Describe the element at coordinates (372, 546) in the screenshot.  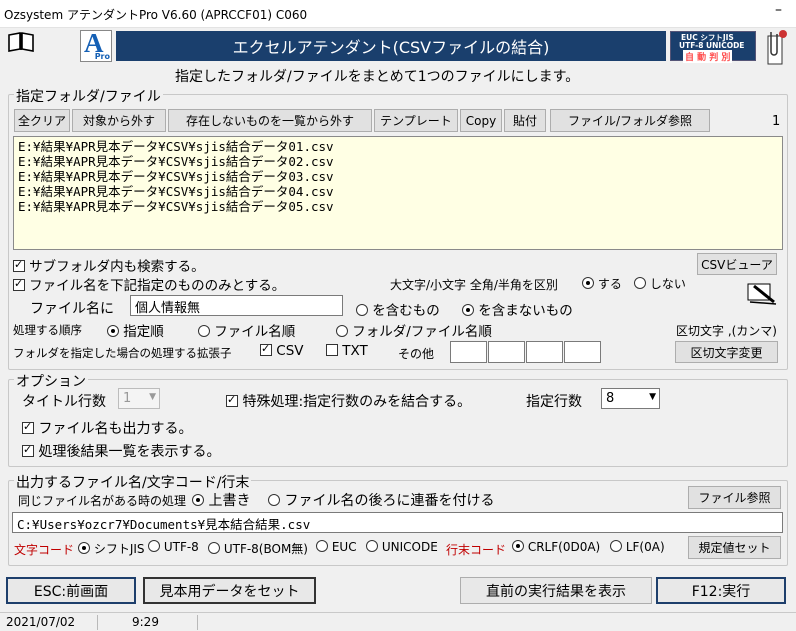
I see `unicode-radio` at that location.